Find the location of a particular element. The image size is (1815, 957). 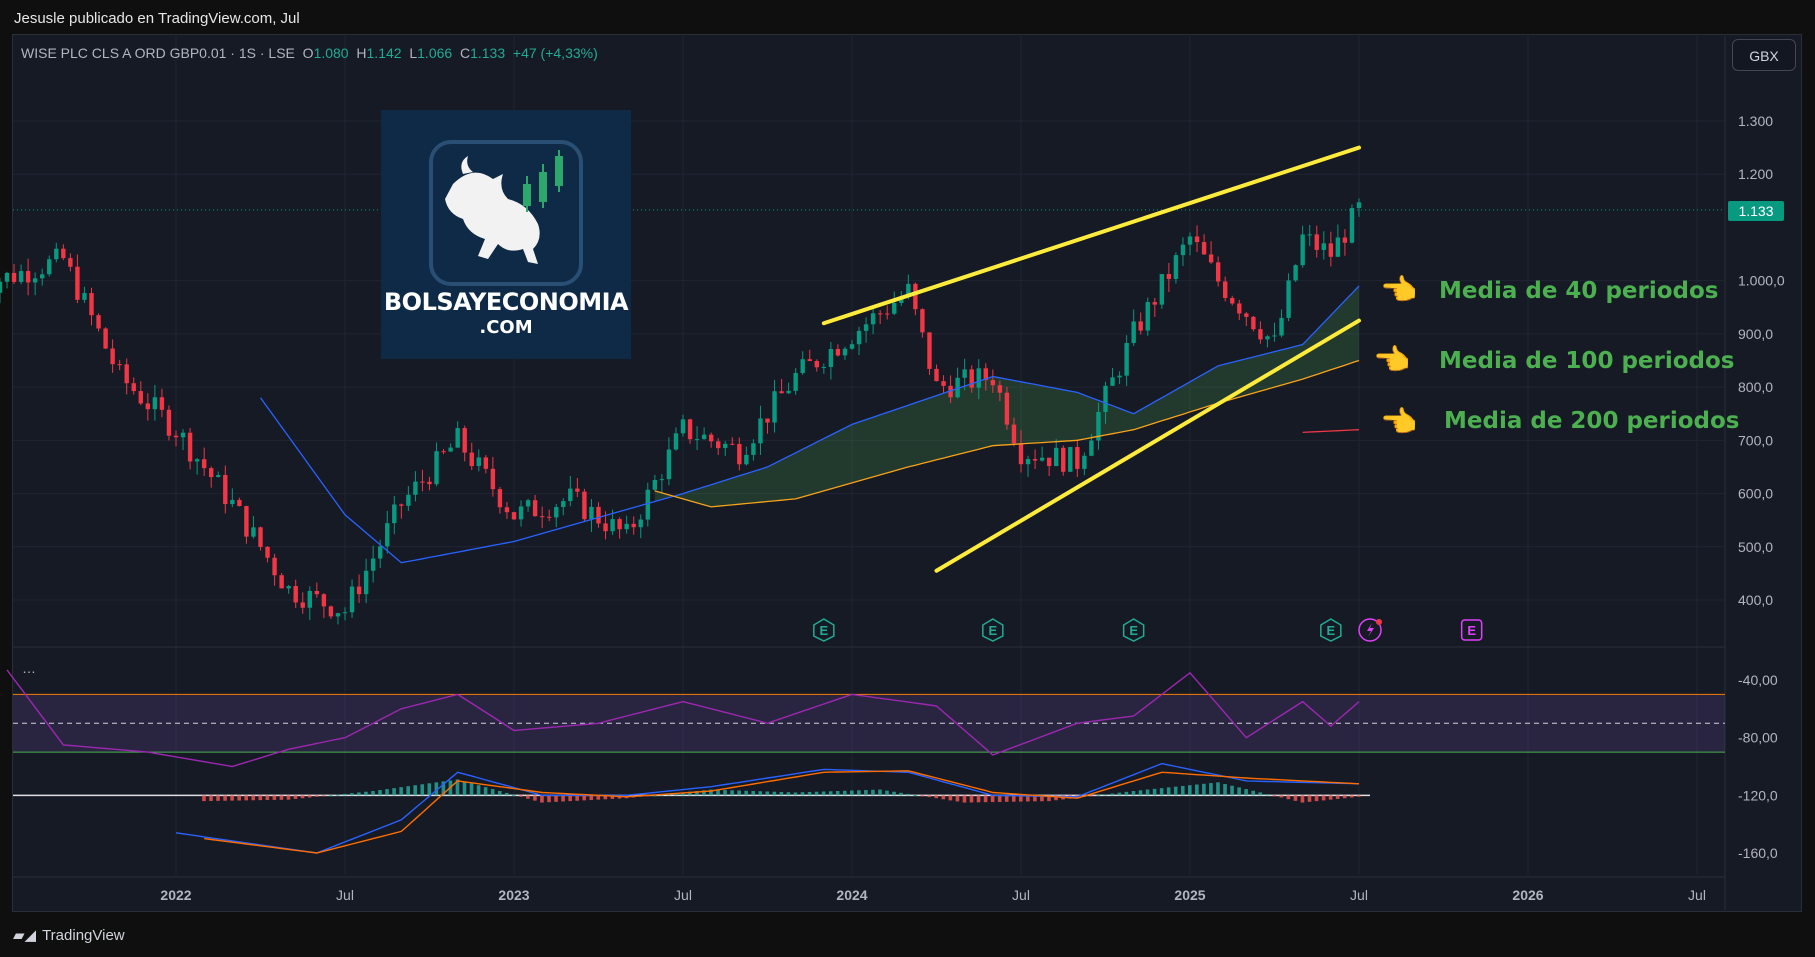

time-tick-label: 2024 is located at coordinates (851, 895).